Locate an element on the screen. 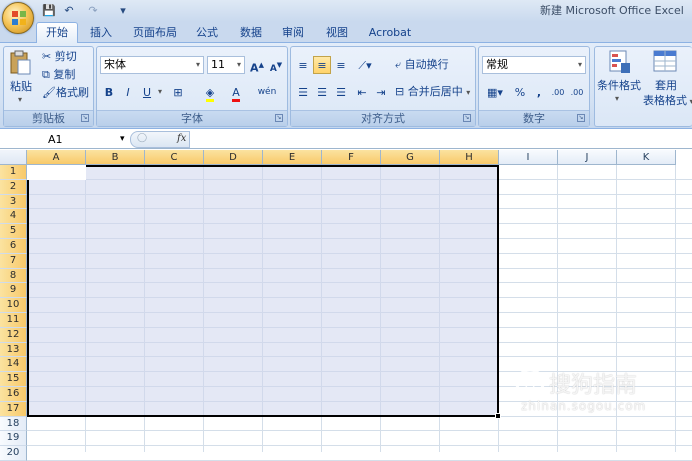  italic-button: I is located at coordinates (128, 92).